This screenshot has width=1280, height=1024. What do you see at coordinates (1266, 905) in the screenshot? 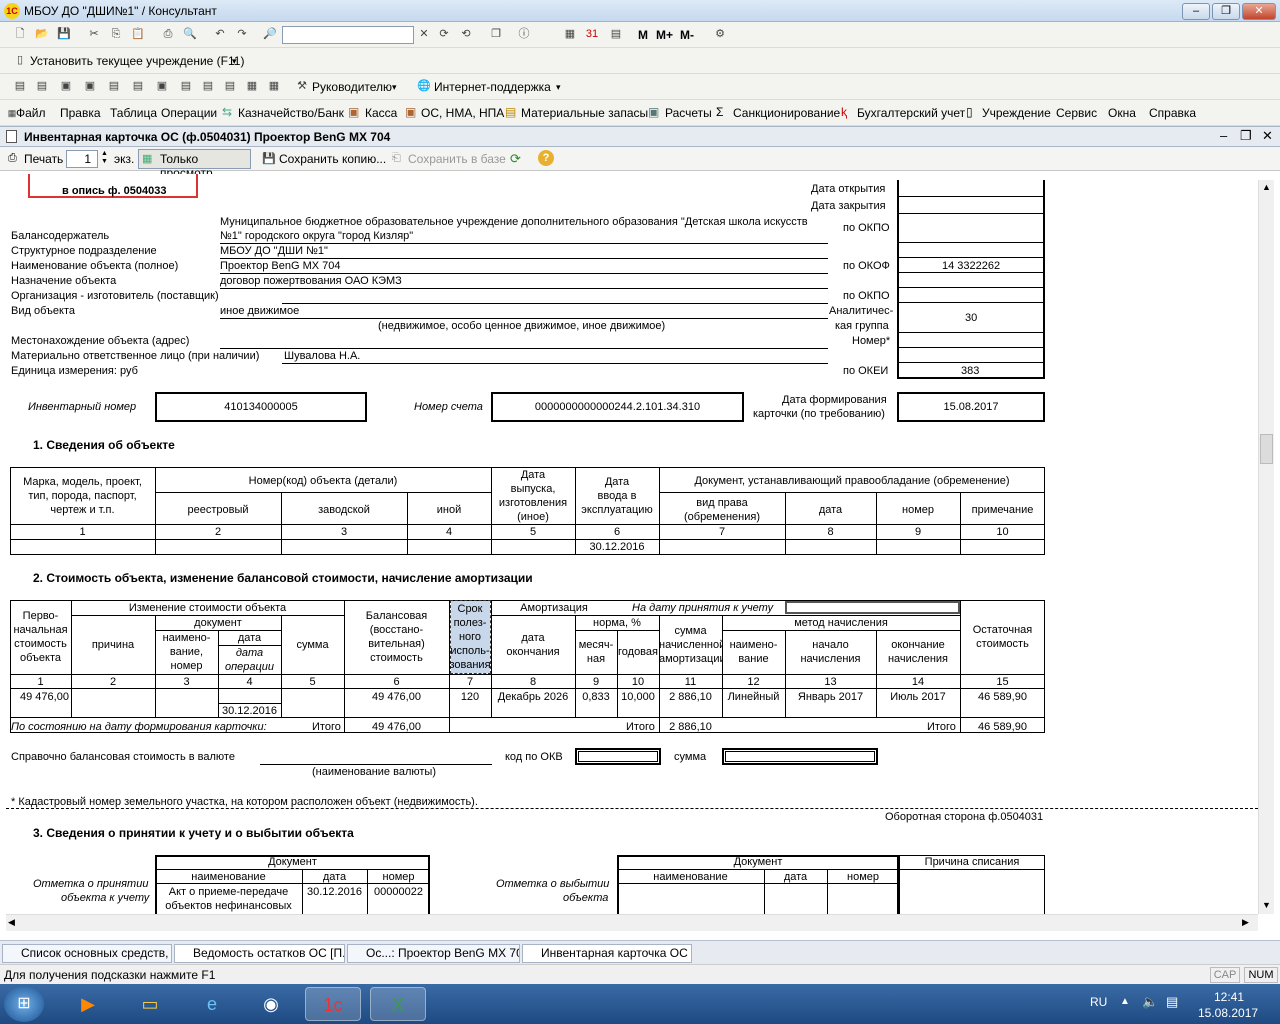
I see `scroll-down-icon: ▼` at bounding box center [1266, 905].